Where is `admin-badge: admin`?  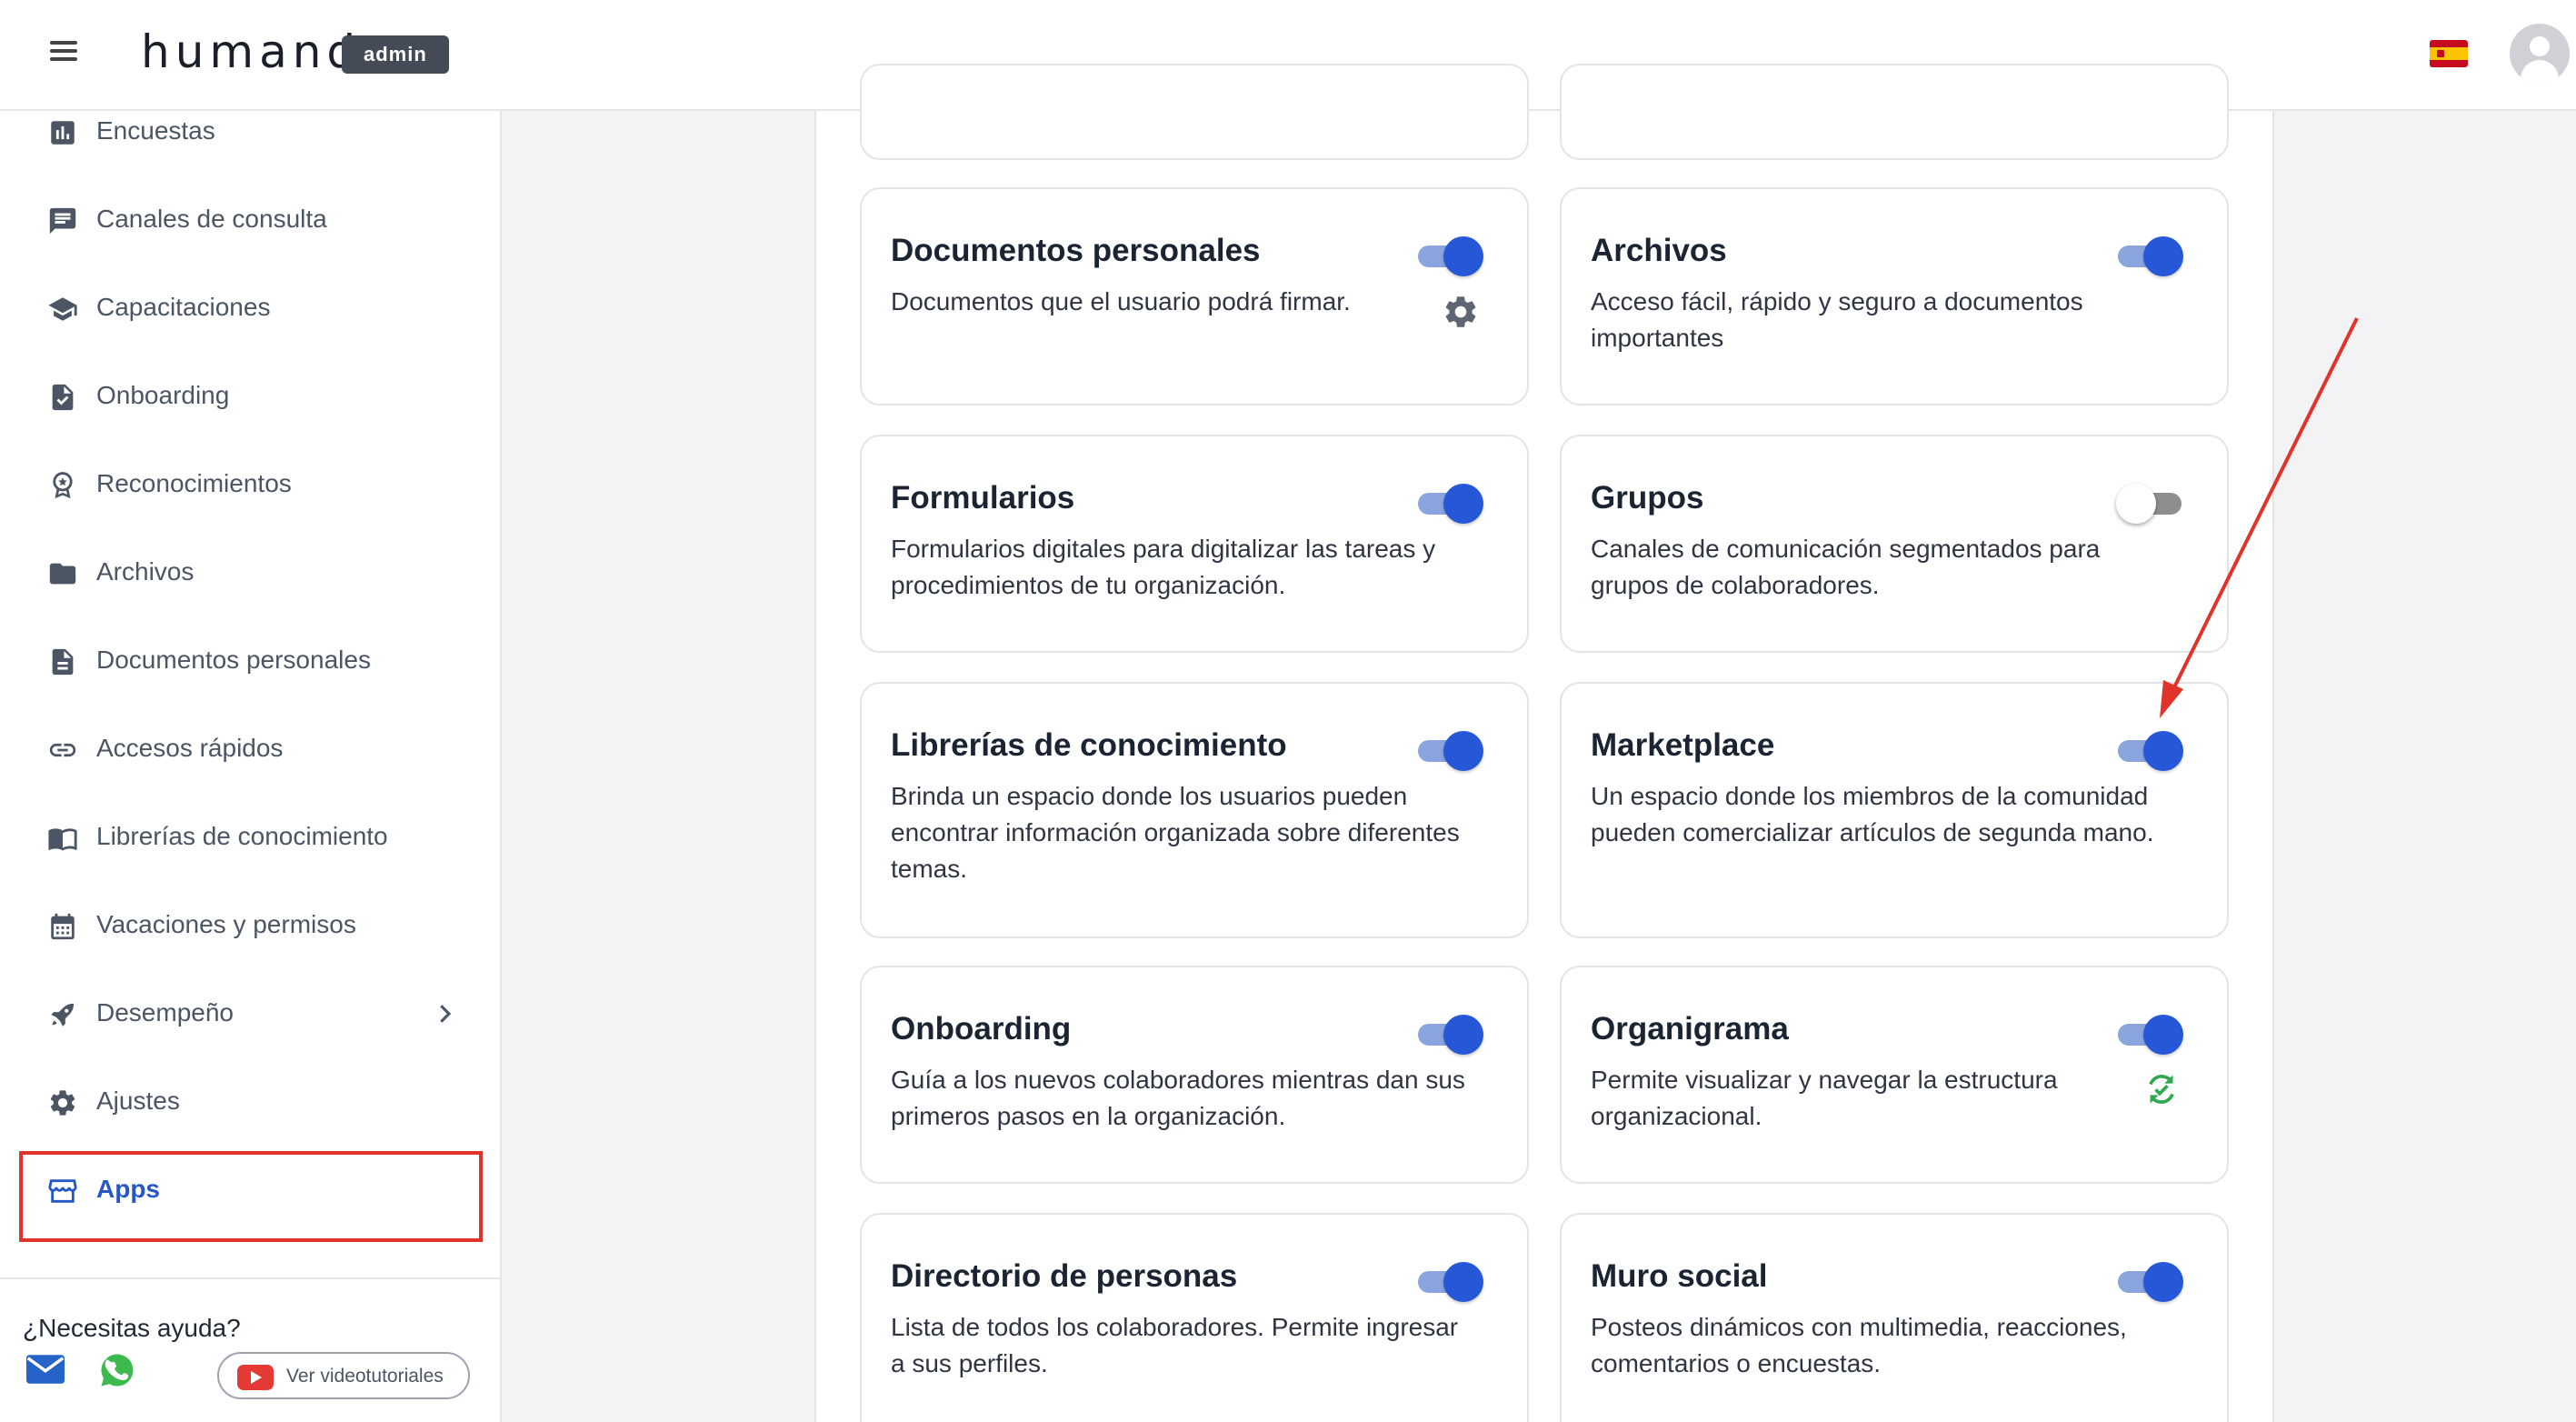
admin-badge: admin is located at coordinates (395, 54).